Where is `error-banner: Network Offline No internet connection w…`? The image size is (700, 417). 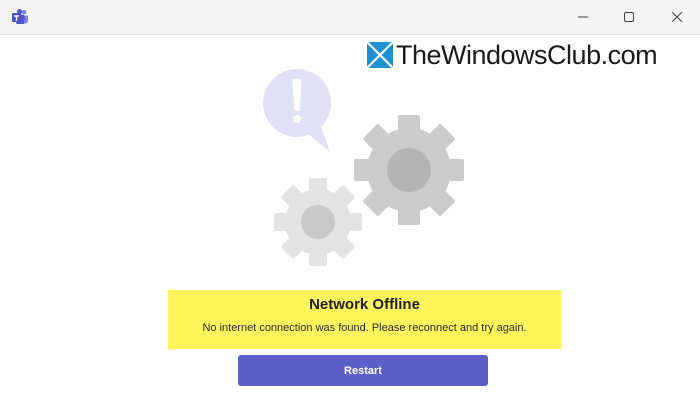
error-banner: Network Offline No internet connection w… is located at coordinates (364, 319).